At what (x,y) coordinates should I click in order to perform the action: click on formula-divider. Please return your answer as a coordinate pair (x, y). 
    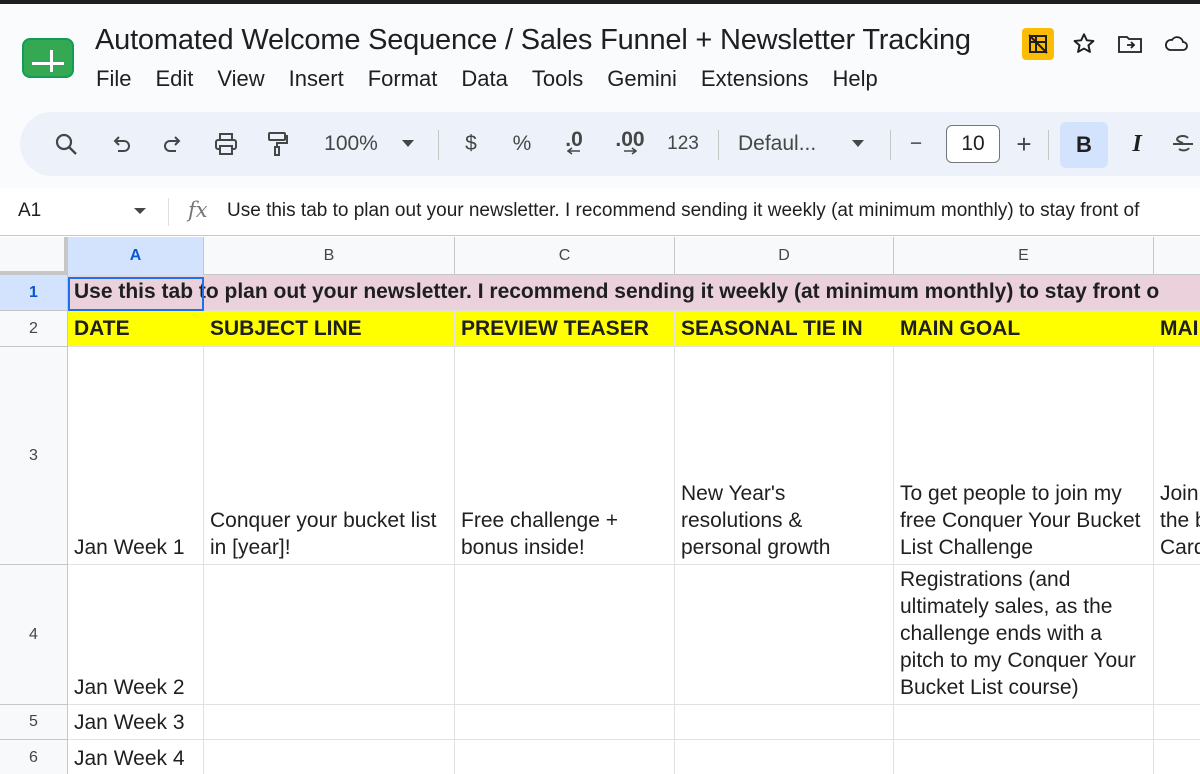
    Looking at the image, I should click on (168, 212).